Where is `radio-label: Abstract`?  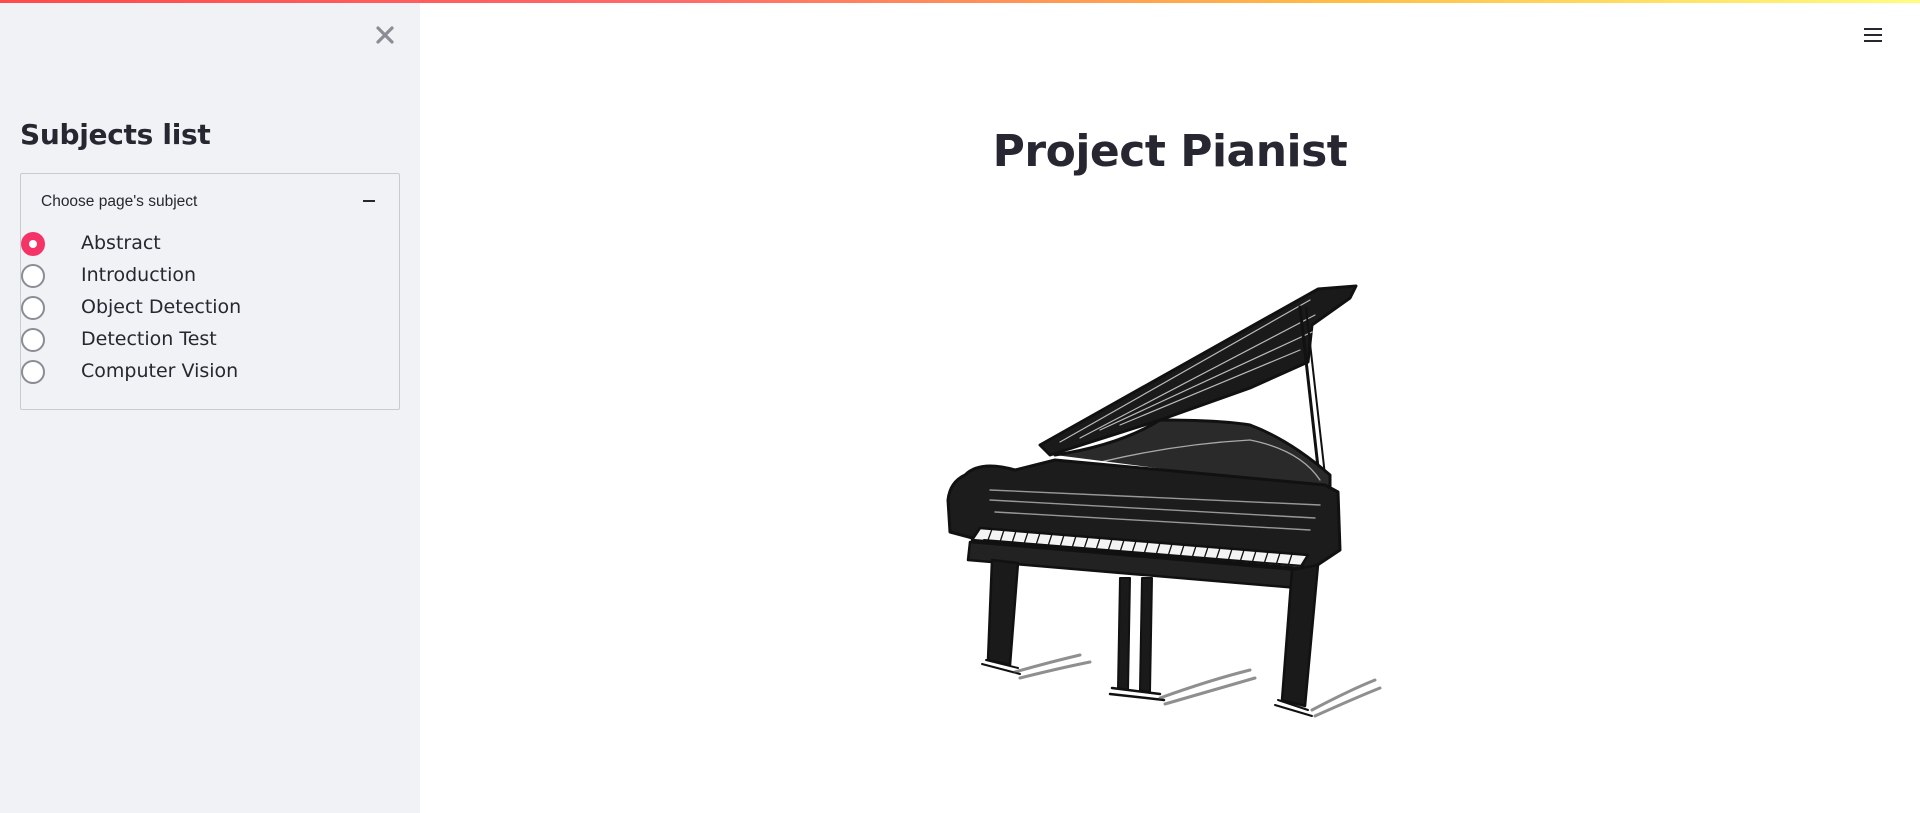 radio-label: Abstract is located at coordinates (121, 243).